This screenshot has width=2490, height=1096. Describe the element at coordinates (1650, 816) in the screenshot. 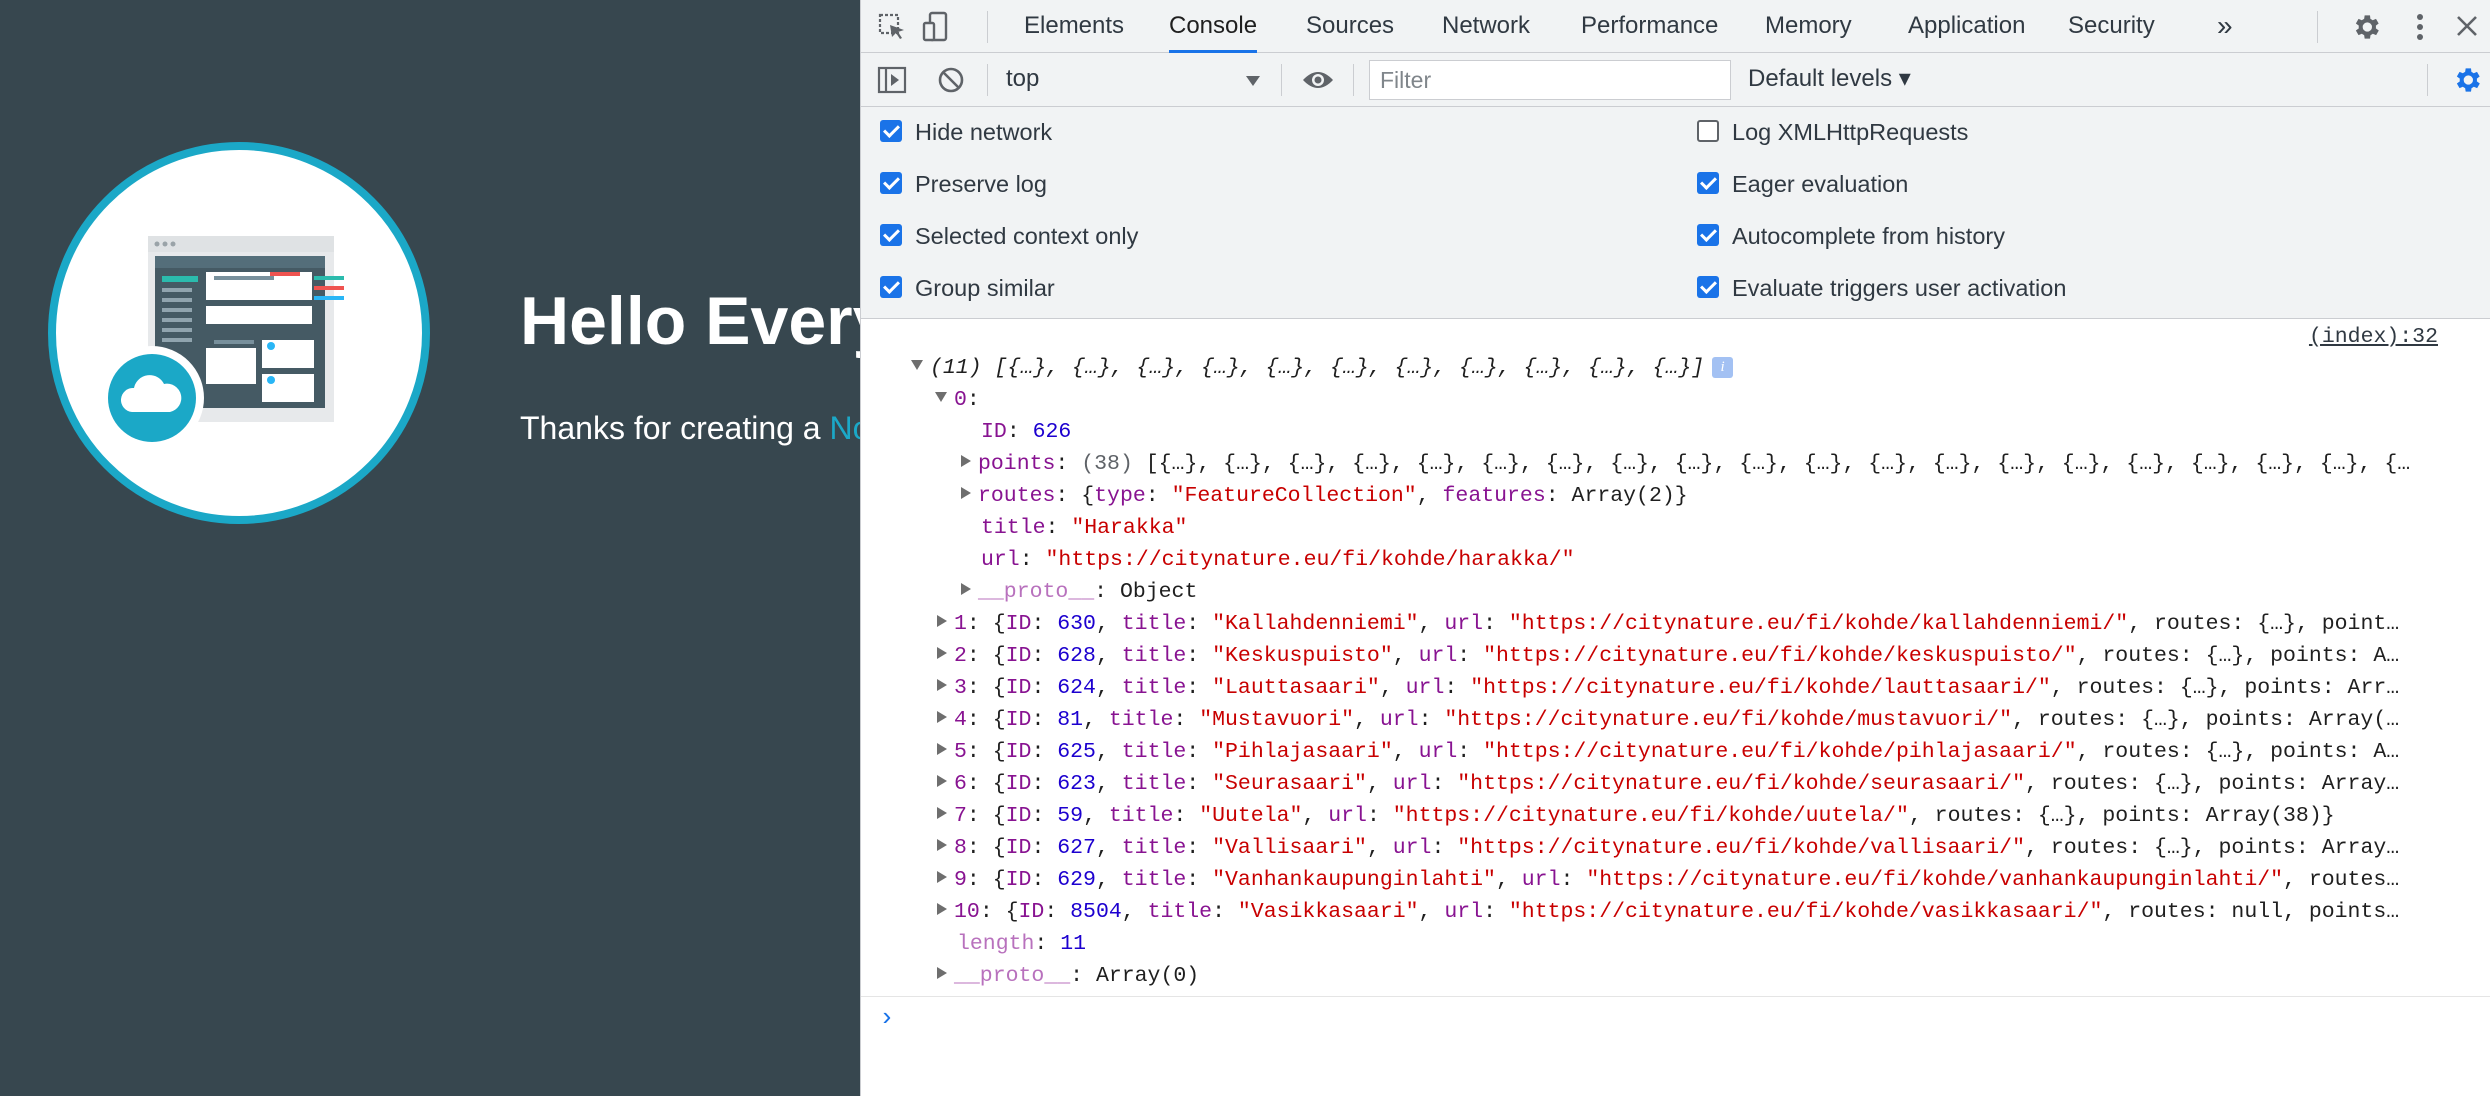

I see `object-url: "https://citynature.eu/fi/kohde/uutela/"` at that location.